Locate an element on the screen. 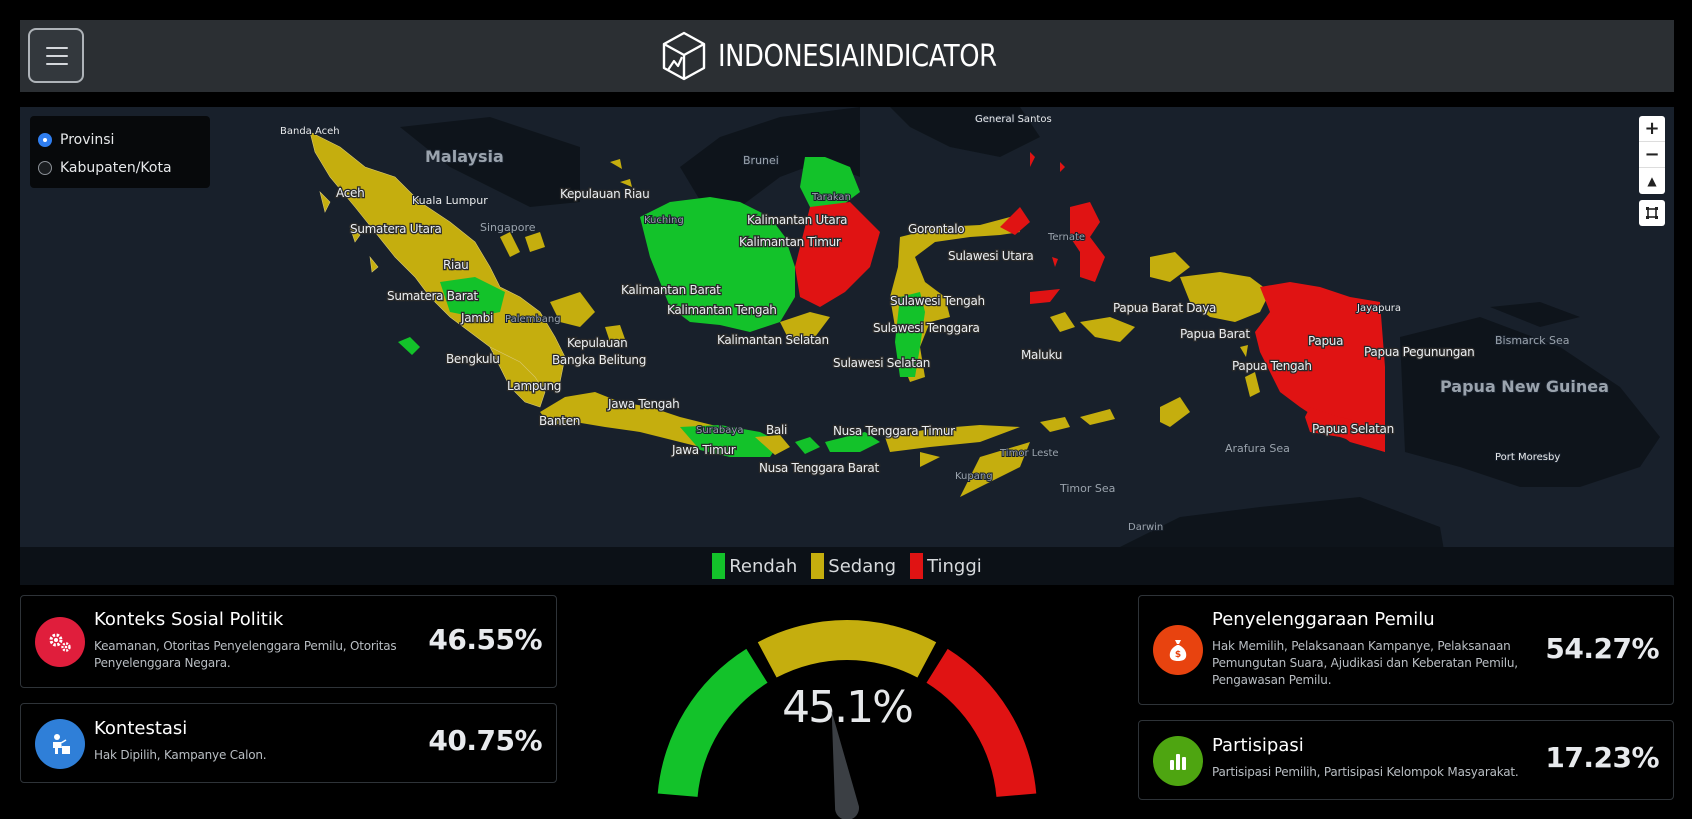 The image size is (1692, 819). label-sulawesi-tenggara: Sulawesi Tenggara is located at coordinates (926, 328).